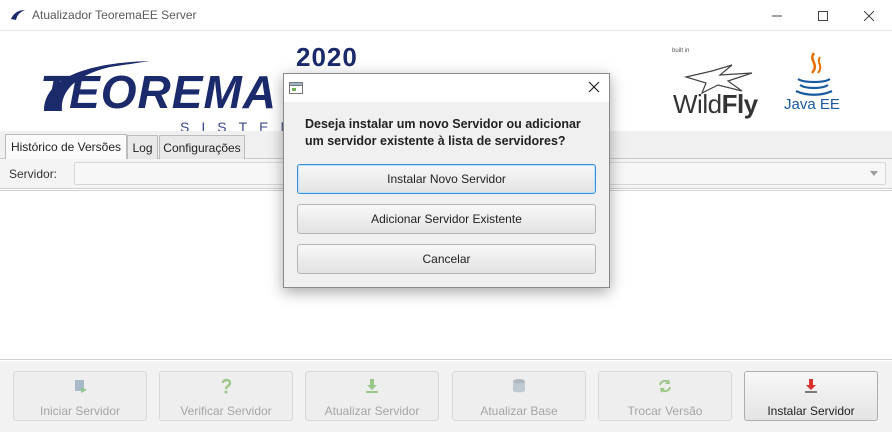 Image resolution: width=892 pixels, height=432 pixels. Describe the element at coordinates (665, 411) in the screenshot. I see `switch-version-label: Trocar Versão` at that location.